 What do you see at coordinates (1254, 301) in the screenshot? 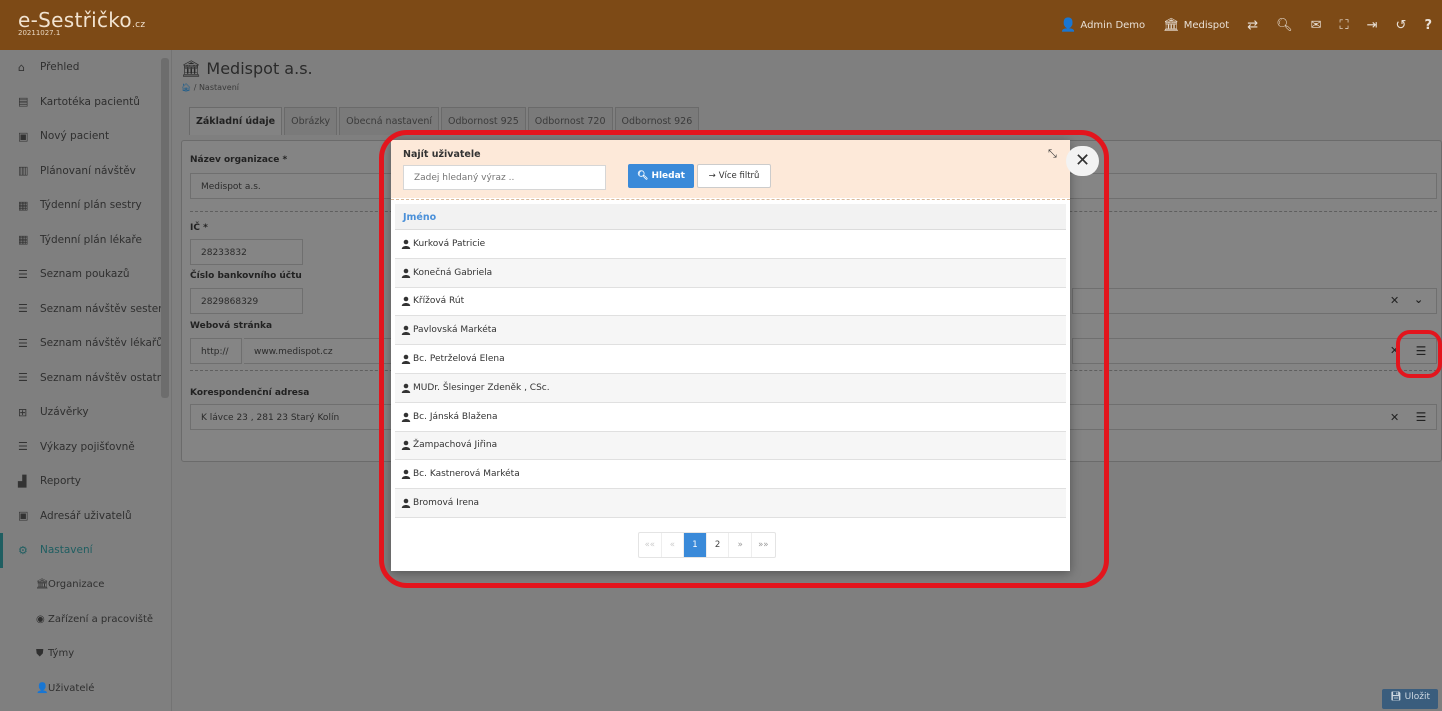
I see `select-field` at bounding box center [1254, 301].